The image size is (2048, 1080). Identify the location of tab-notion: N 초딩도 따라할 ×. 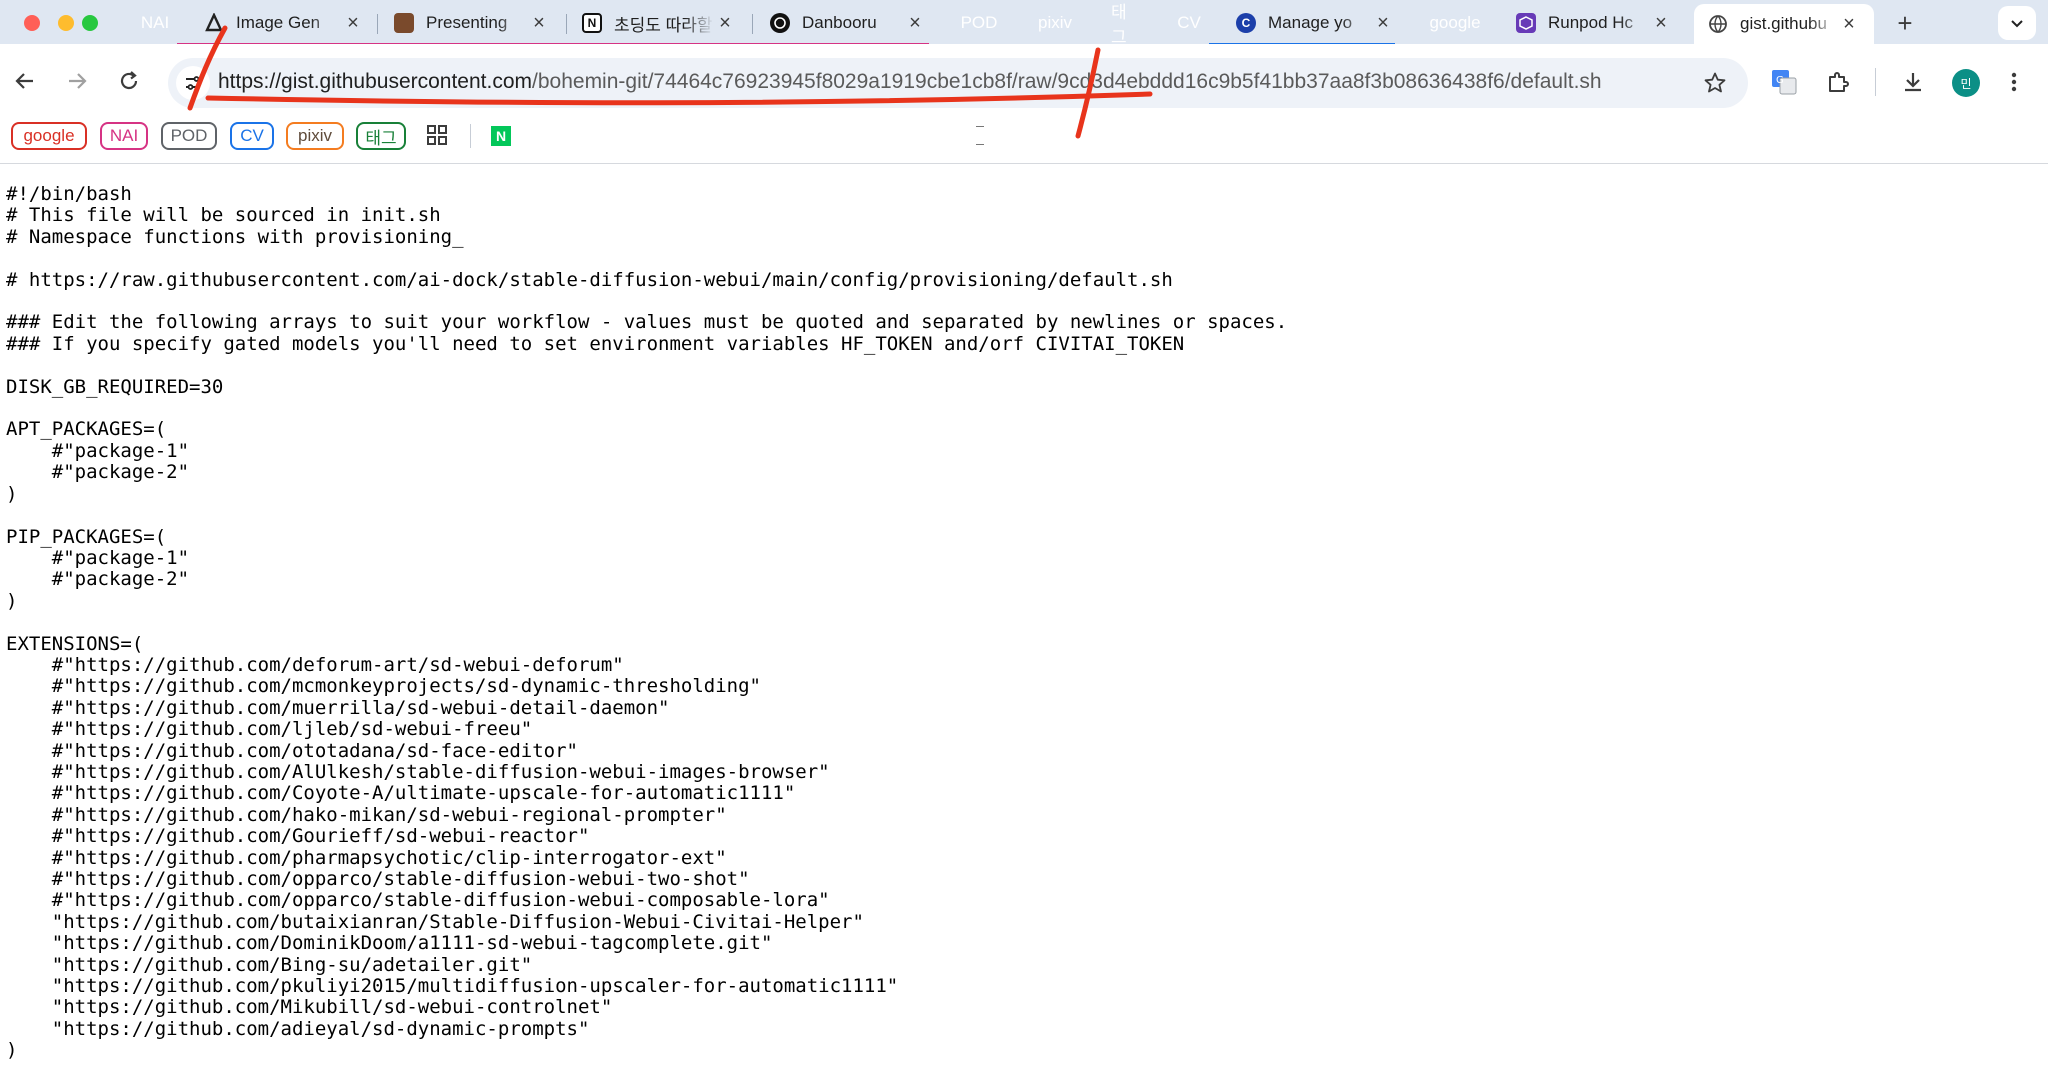
(659, 23).